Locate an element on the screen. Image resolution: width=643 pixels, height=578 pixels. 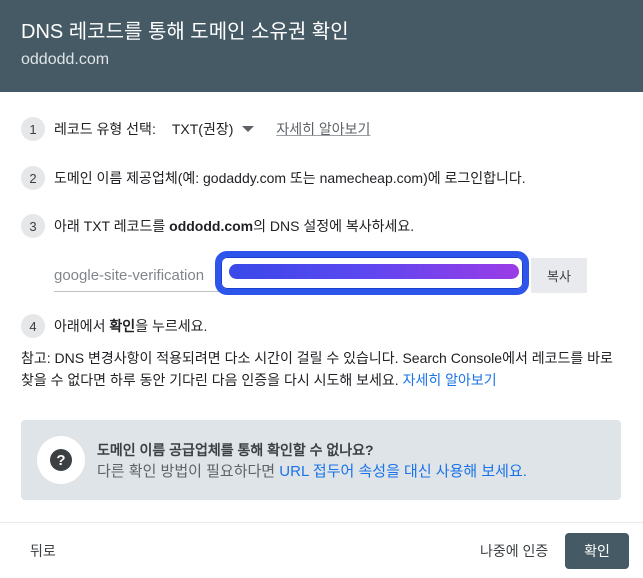
dialog-title: DNS 레코드를 통해 도메인 소유권 확인 is located at coordinates (185, 32).